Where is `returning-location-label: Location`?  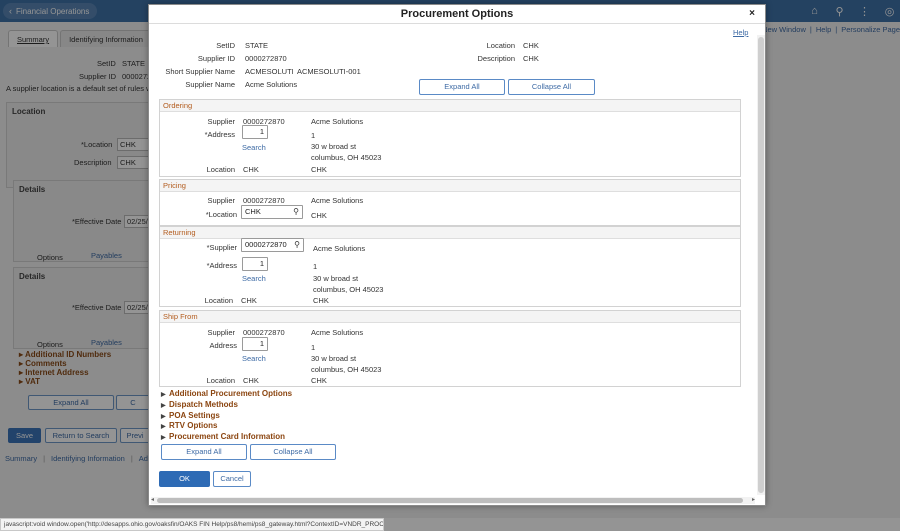 returning-location-label: Location is located at coordinates (218, 300).